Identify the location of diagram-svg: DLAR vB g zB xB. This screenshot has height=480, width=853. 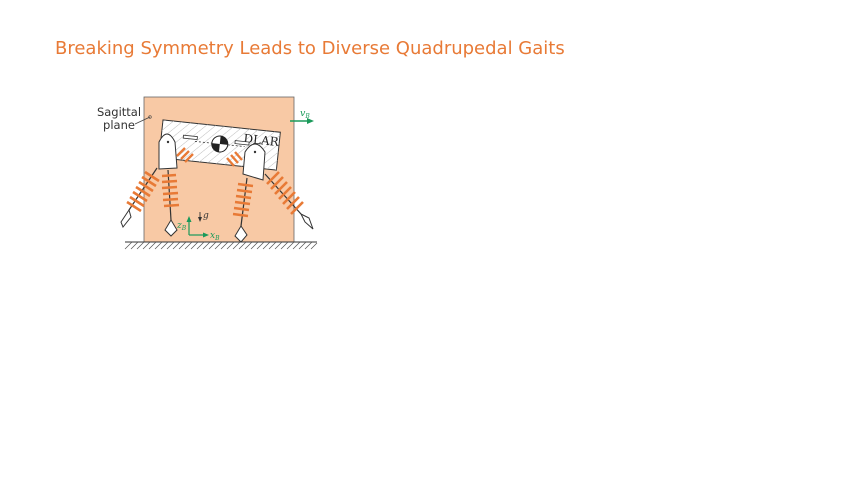
(219, 173).